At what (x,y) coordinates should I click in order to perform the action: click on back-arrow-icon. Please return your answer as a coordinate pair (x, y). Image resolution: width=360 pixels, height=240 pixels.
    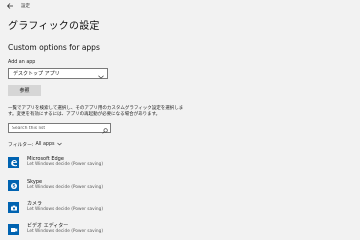
    Looking at the image, I should click on (10, 6).